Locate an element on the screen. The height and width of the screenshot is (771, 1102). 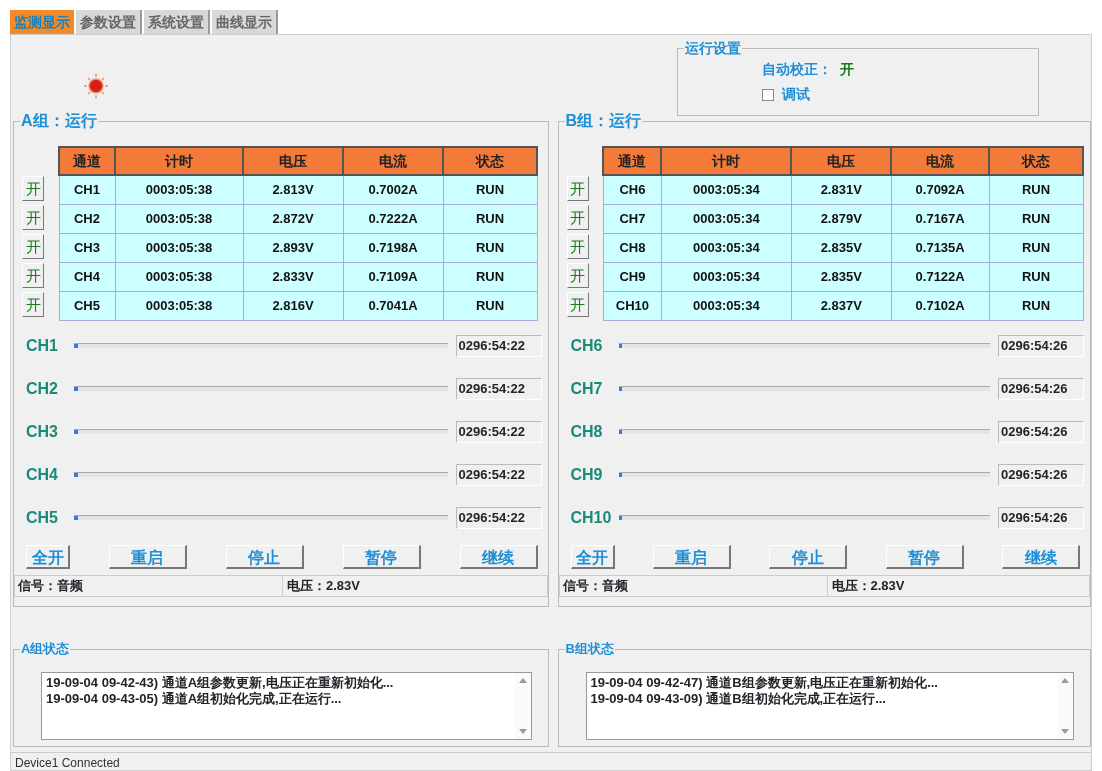
tab: 系统设置 is located at coordinates (177, 22).